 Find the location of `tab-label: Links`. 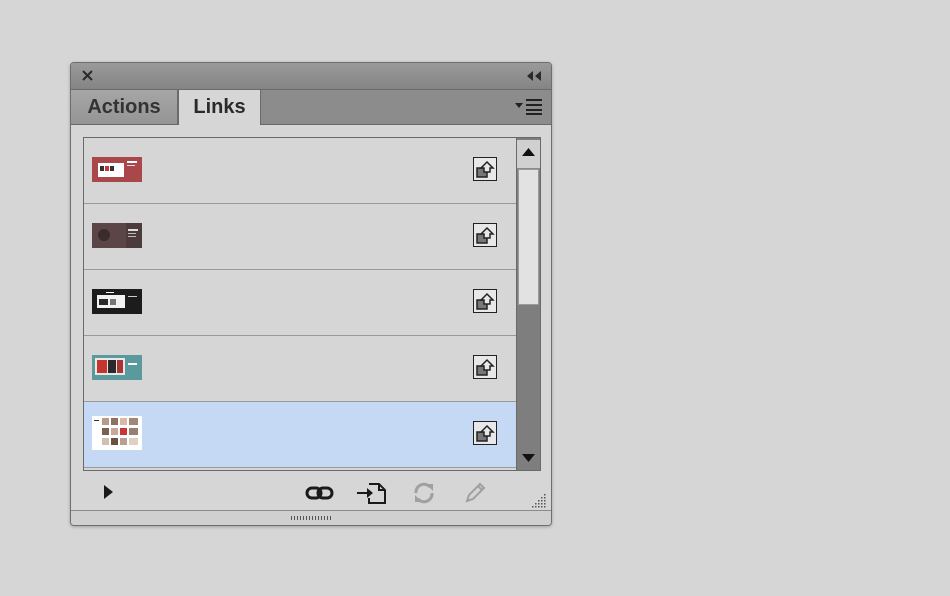

tab-label: Links is located at coordinates (219, 107).